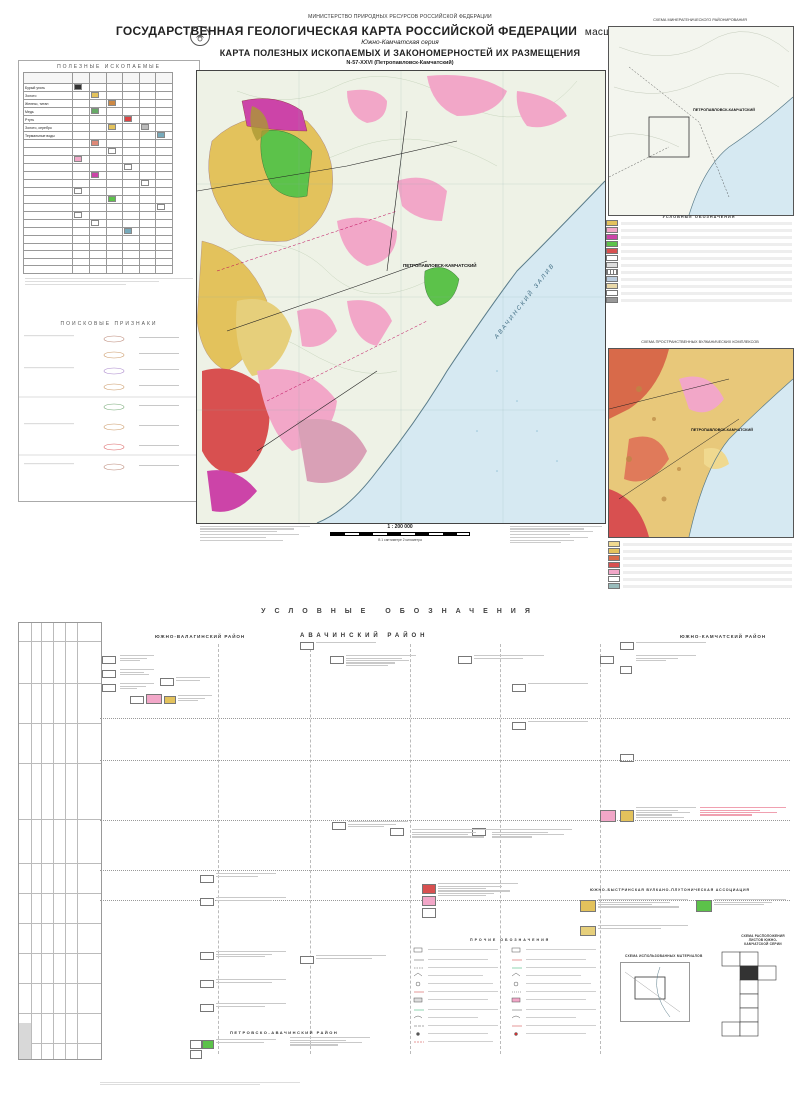 The image size is (800, 1098). I want to click on city-label: ПЕТРОПАВЛОВСК-КАМЧАТСКИЙ, so click(439, 264).